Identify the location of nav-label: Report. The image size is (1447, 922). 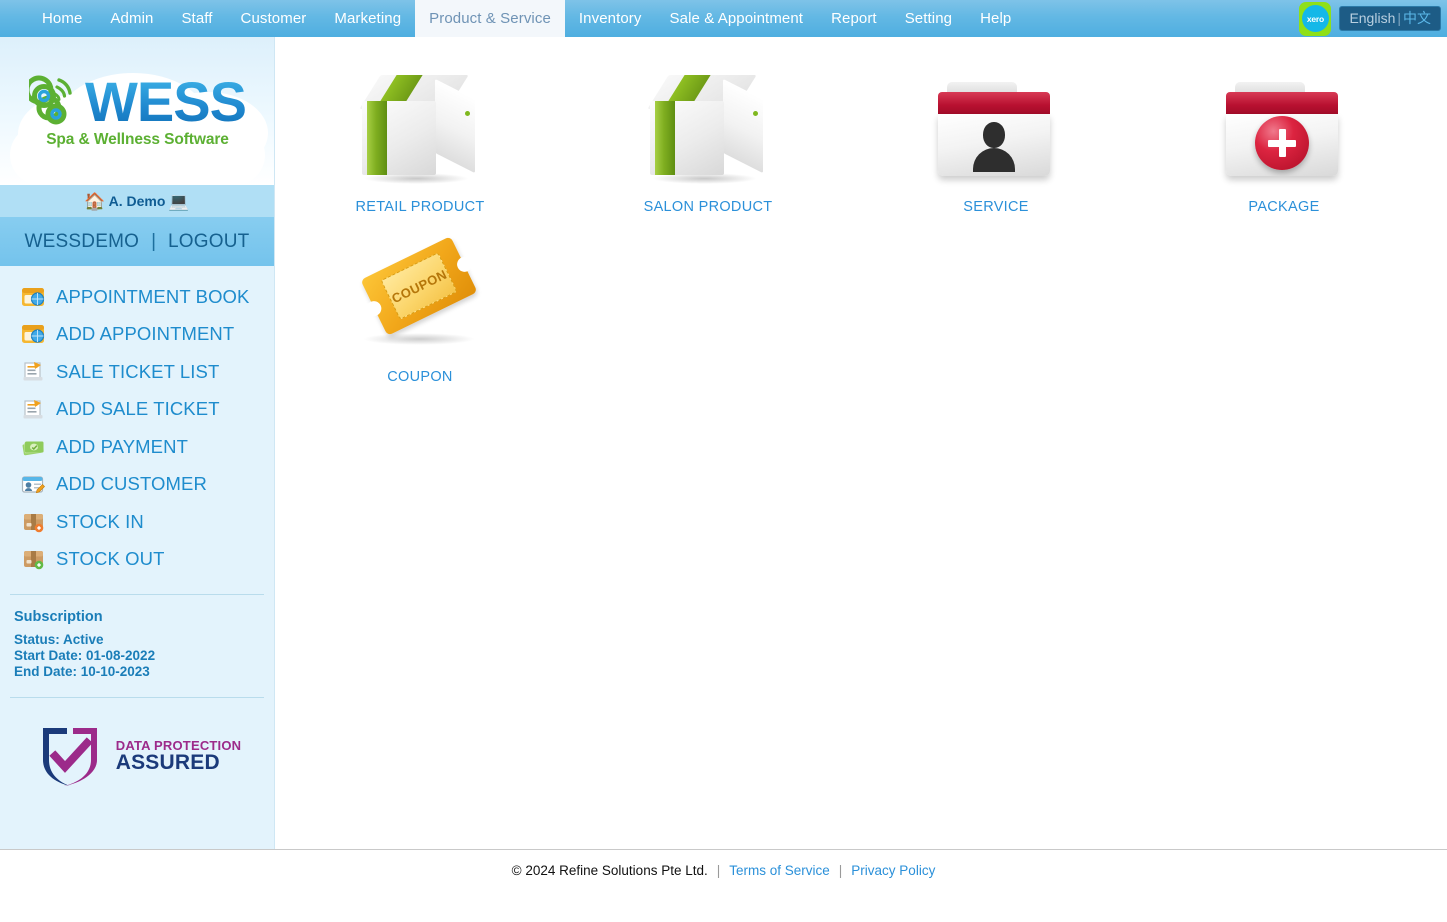
(854, 18).